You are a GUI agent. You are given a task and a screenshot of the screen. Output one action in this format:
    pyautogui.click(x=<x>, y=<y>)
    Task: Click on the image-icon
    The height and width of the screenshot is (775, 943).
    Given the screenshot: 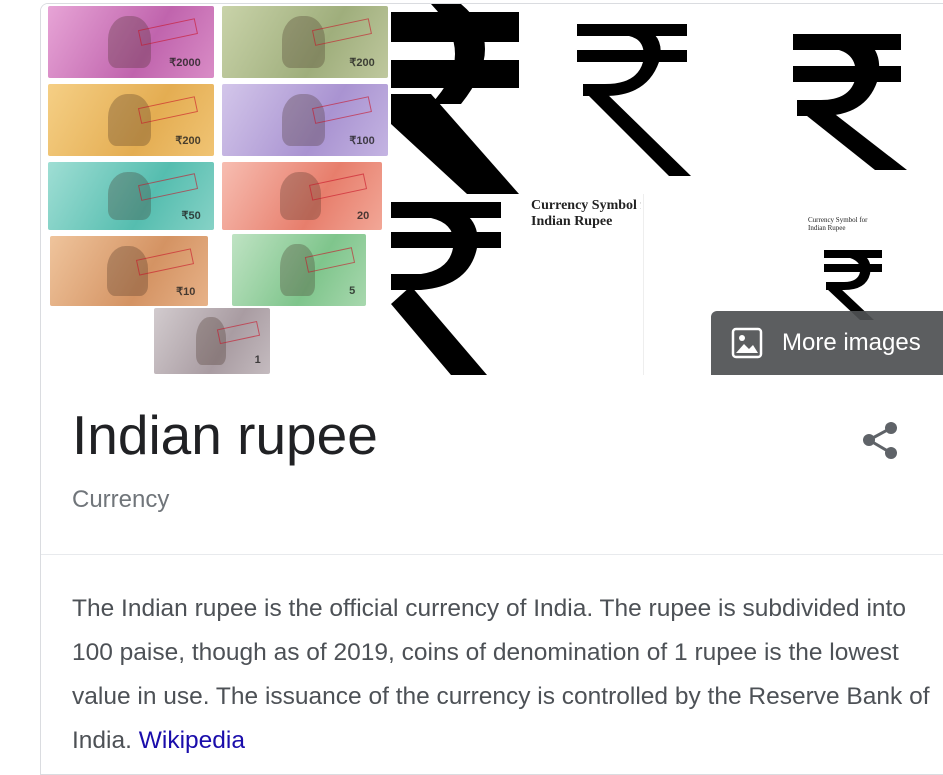 What is the action you would take?
    pyautogui.click(x=747, y=343)
    